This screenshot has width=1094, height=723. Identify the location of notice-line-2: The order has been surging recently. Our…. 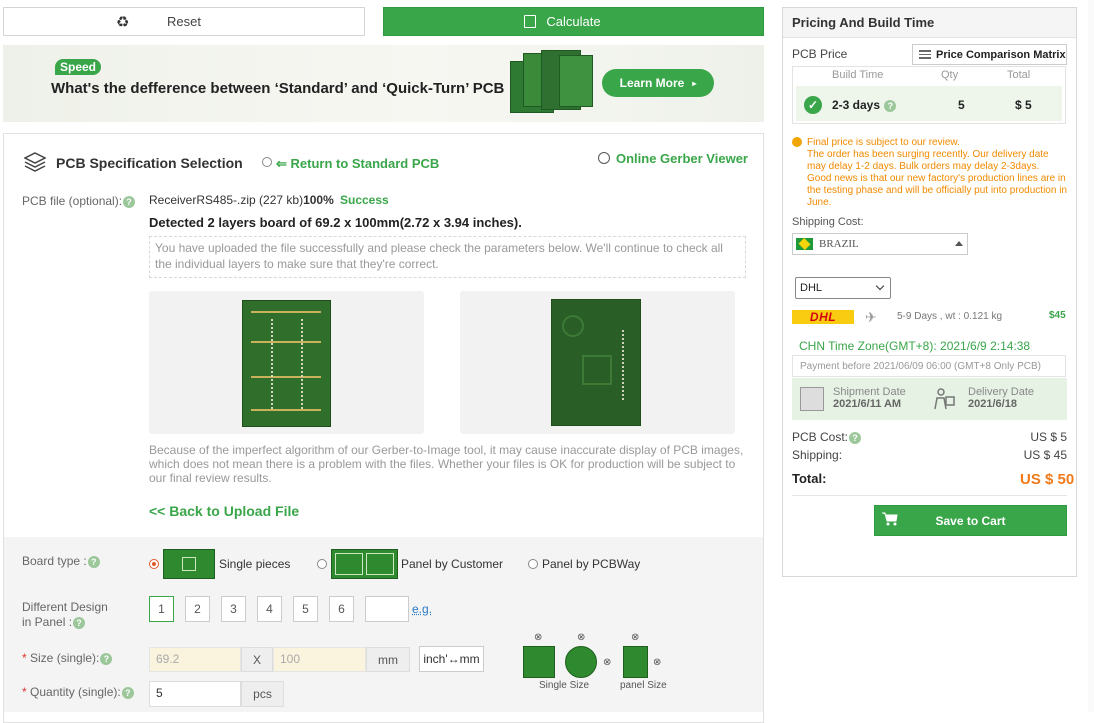
(928, 160).